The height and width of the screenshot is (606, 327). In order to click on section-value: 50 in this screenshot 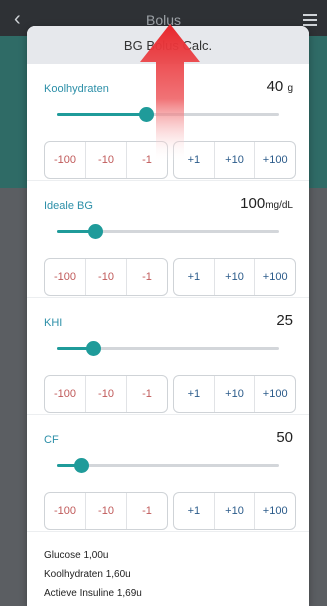, I will do `click(284, 437)`.